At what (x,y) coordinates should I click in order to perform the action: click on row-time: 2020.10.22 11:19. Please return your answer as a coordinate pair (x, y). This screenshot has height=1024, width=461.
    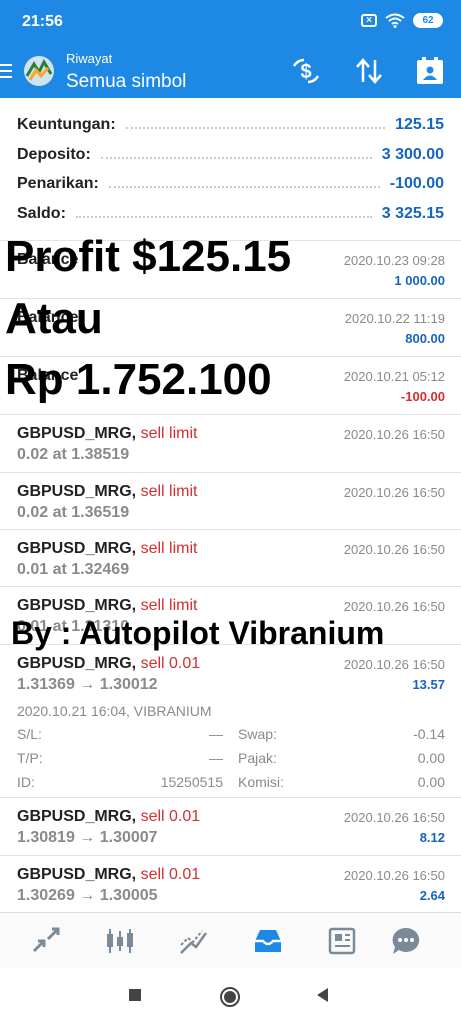
    Looking at the image, I should click on (394, 318).